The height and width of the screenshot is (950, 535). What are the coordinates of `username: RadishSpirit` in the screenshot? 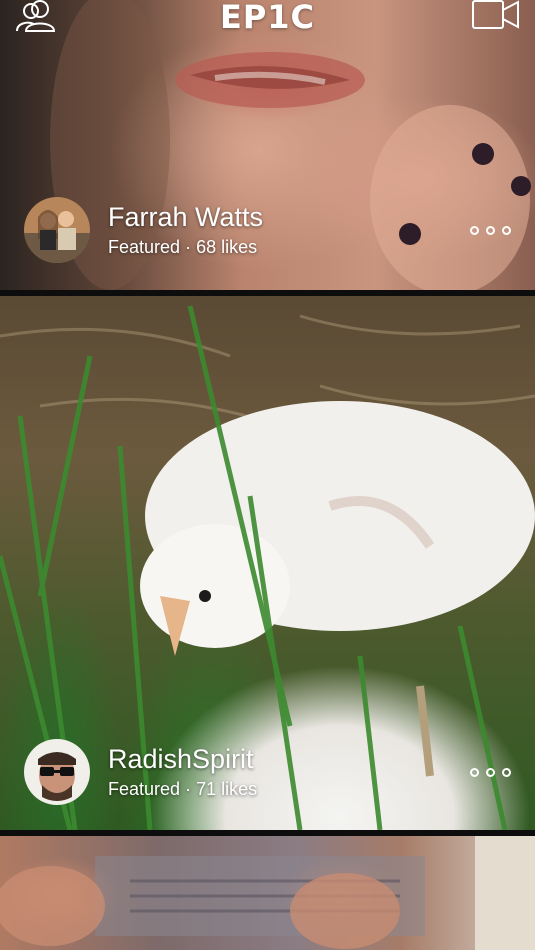 It's located at (182, 759).